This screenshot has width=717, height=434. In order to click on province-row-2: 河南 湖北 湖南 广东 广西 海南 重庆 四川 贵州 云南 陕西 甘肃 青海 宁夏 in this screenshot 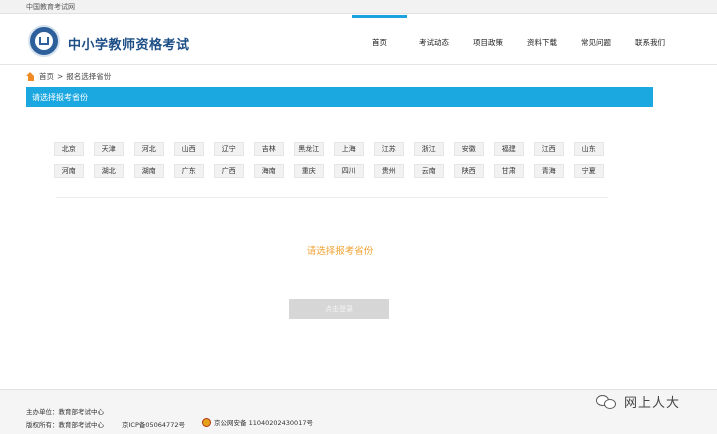, I will do `click(334, 171)`.